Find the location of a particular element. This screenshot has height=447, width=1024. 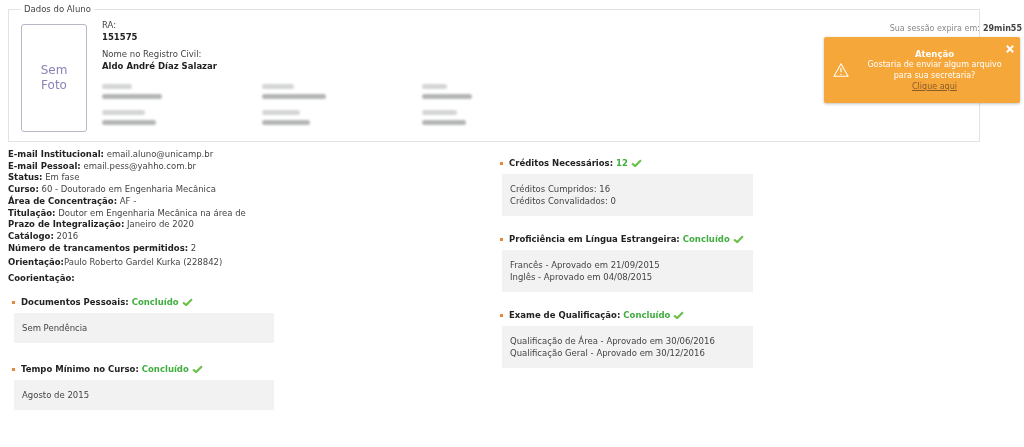

ra-label: RA: is located at coordinates (110, 25).